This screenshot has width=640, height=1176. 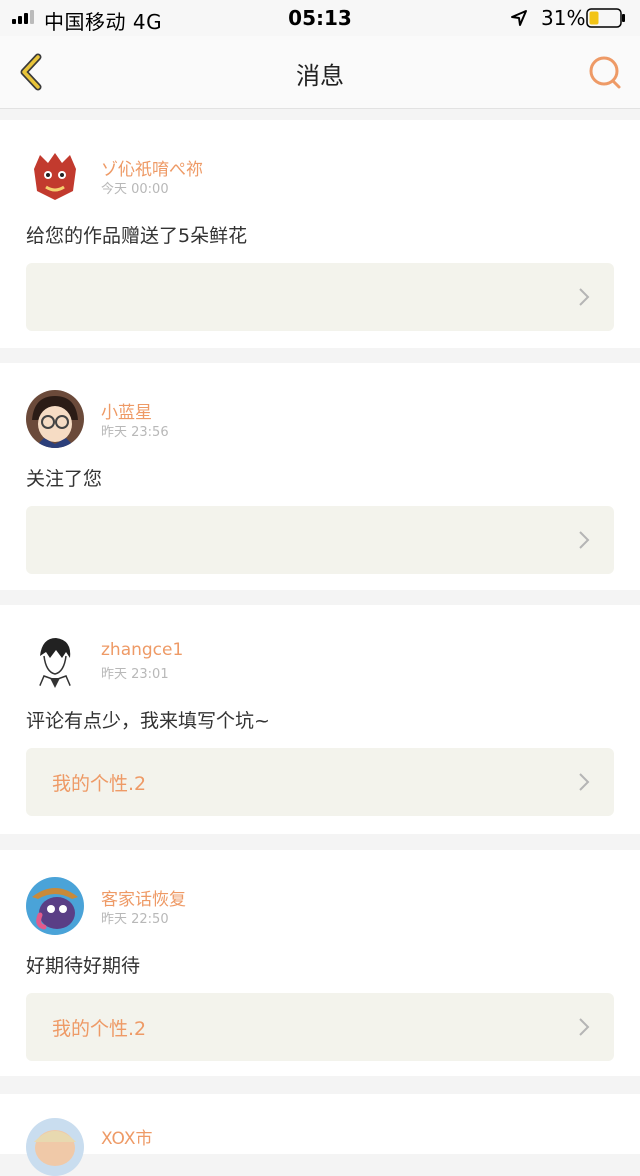 I want to click on message-text: 评论有点少，我来填写个坑~, so click(x=148, y=721).